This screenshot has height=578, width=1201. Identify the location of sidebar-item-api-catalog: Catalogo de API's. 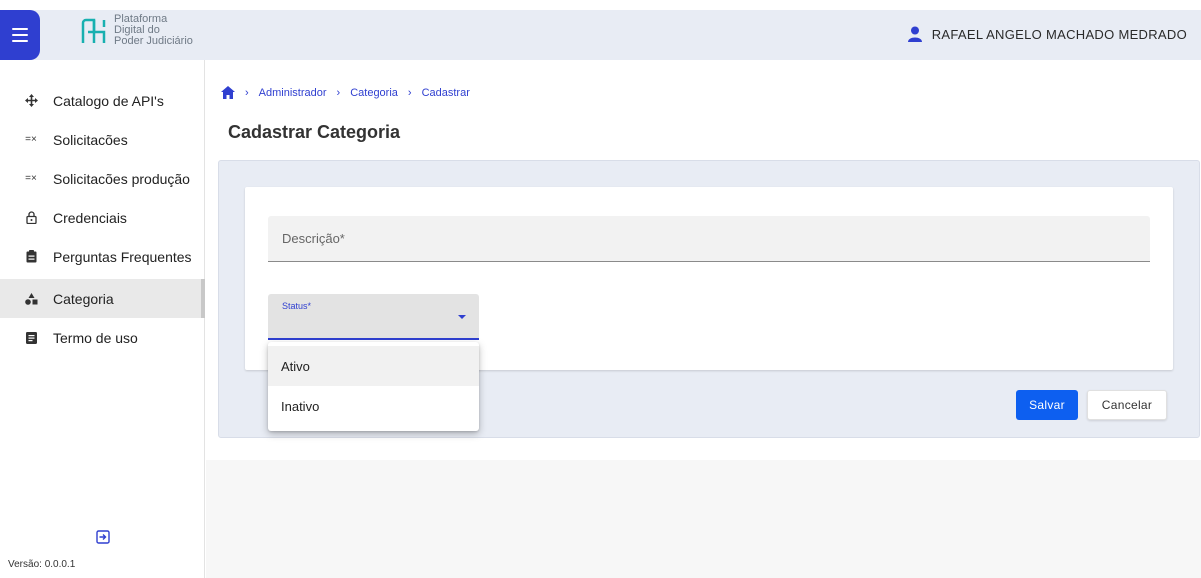
(102, 100).